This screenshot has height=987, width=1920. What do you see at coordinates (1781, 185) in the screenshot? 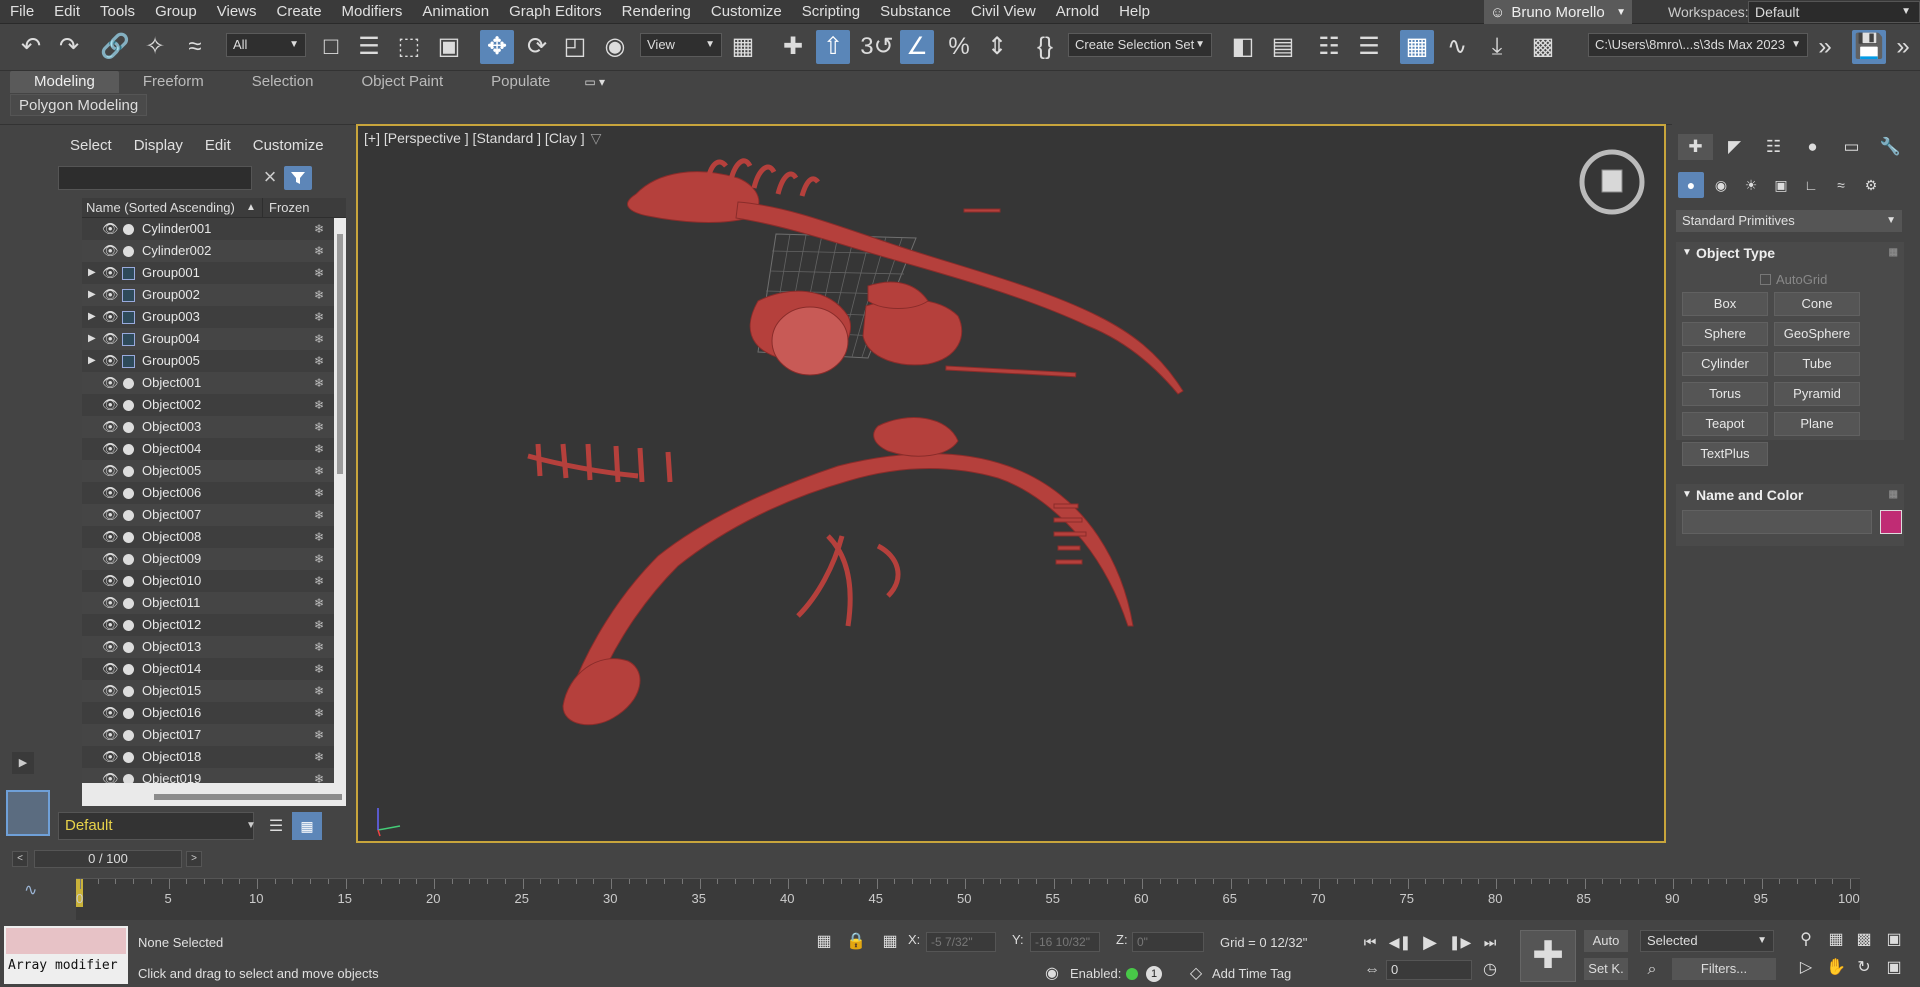
I see `cameras-icon: ▣` at bounding box center [1781, 185].